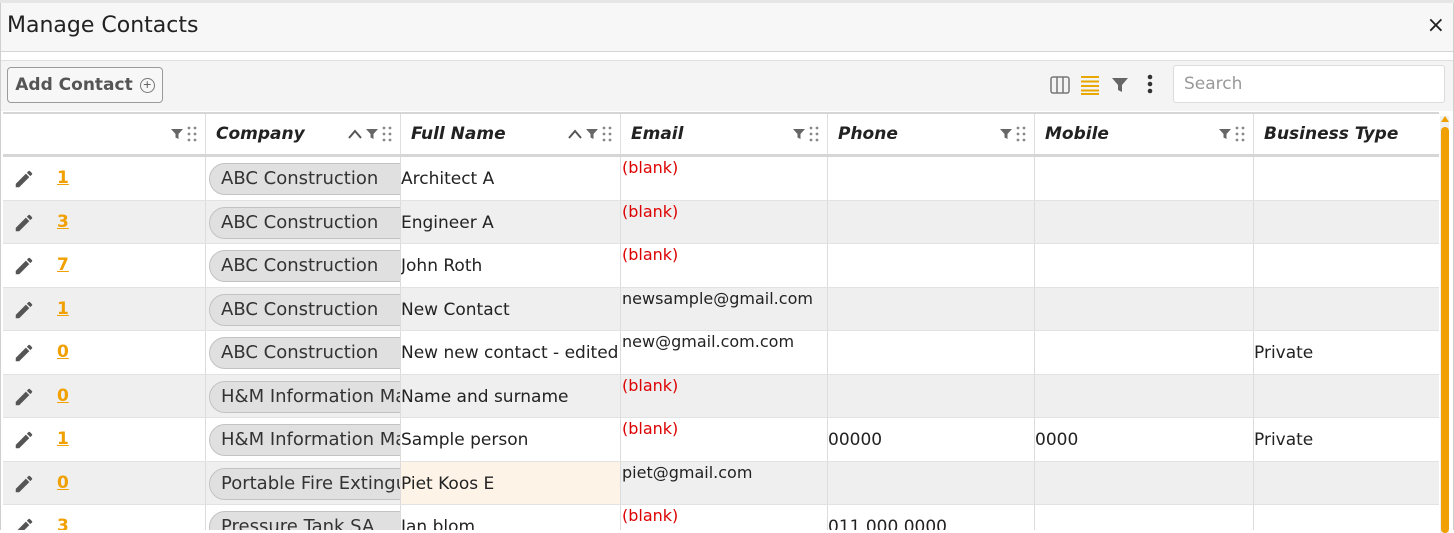  Describe the element at coordinates (1150, 85) in the screenshot. I see `more-options-icon` at that location.